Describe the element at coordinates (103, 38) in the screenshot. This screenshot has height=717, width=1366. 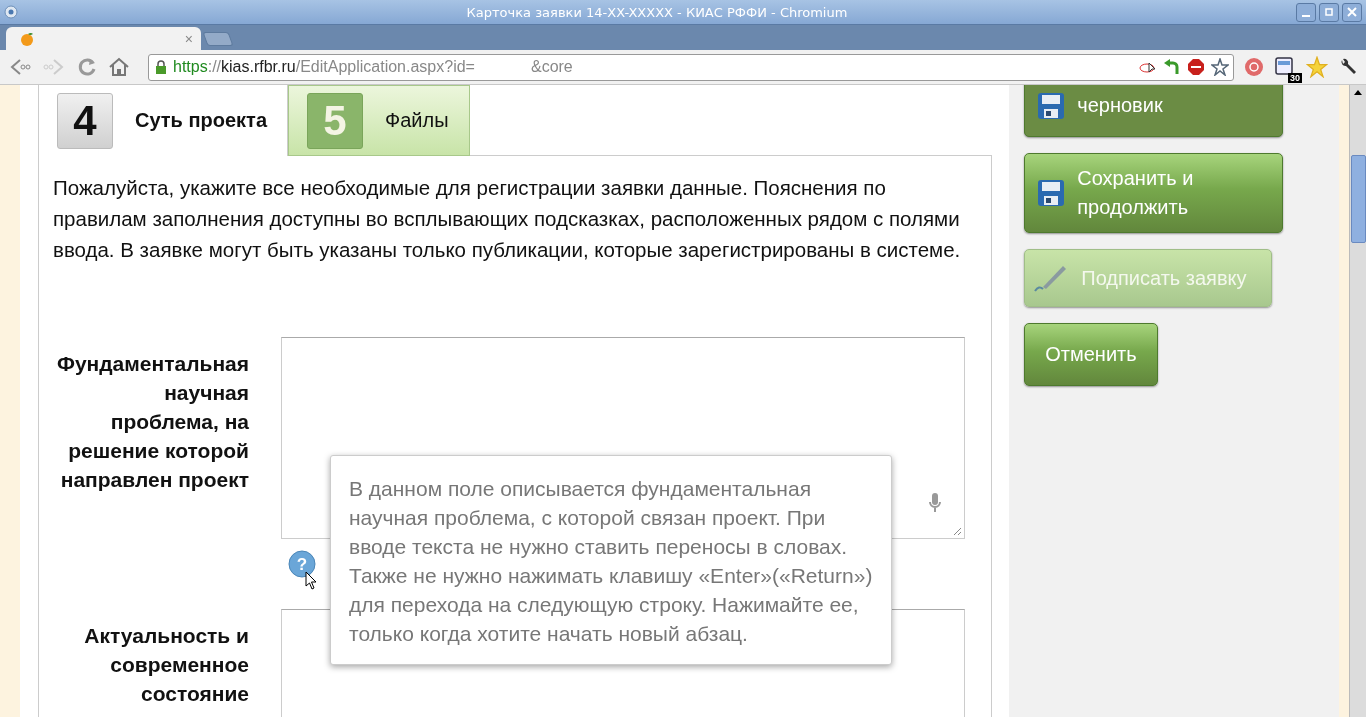
I see `browser-tab: ×` at that location.